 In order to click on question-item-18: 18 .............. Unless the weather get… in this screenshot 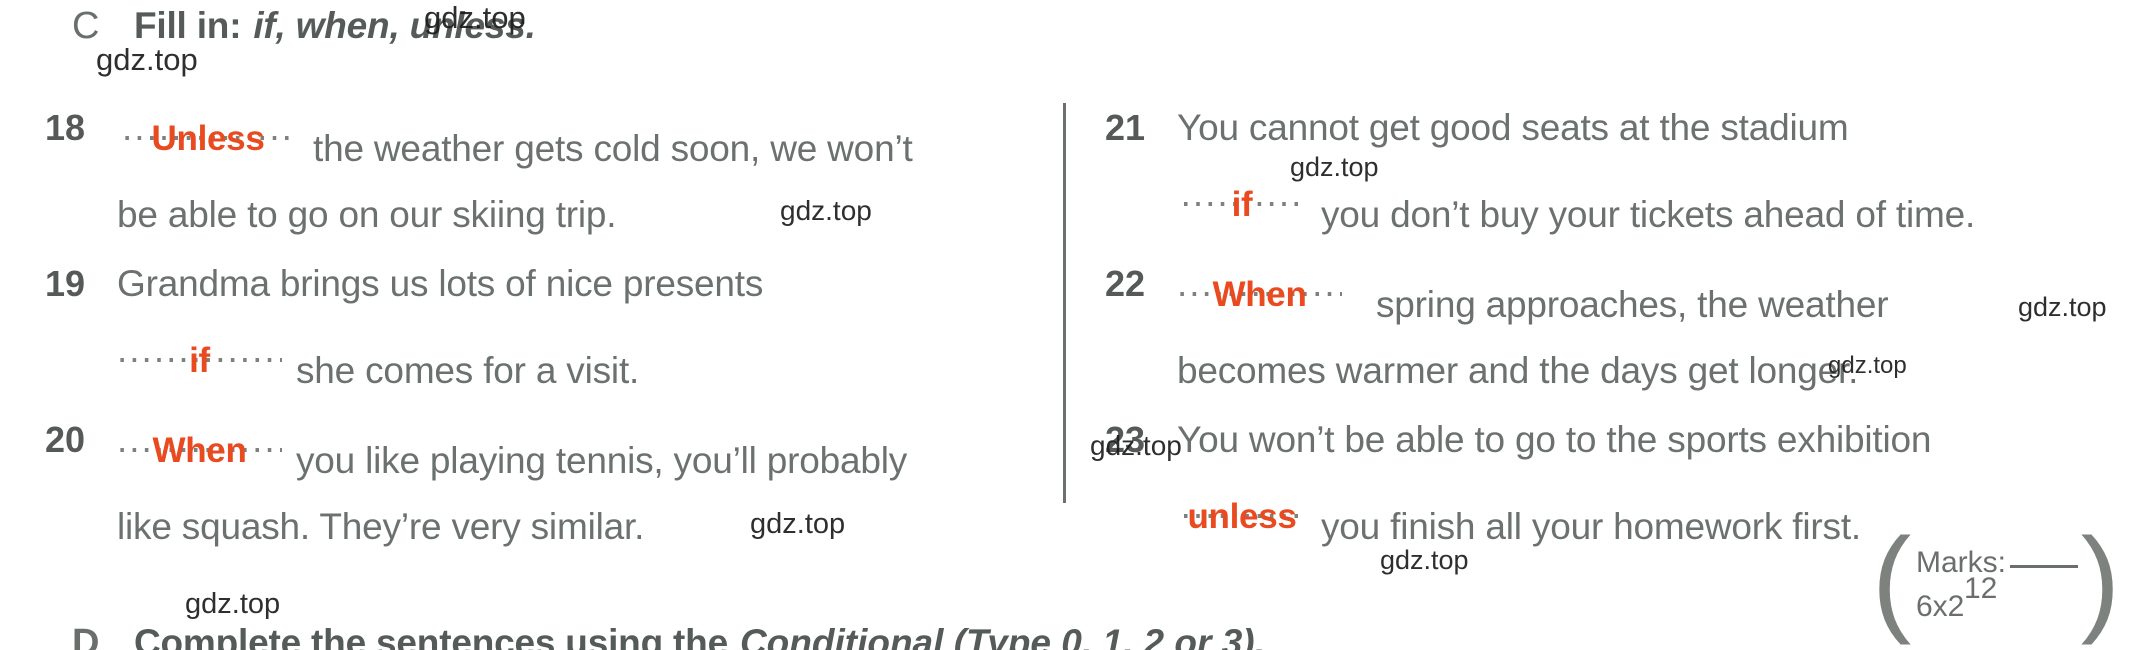, I will do `click(545, 171)`.